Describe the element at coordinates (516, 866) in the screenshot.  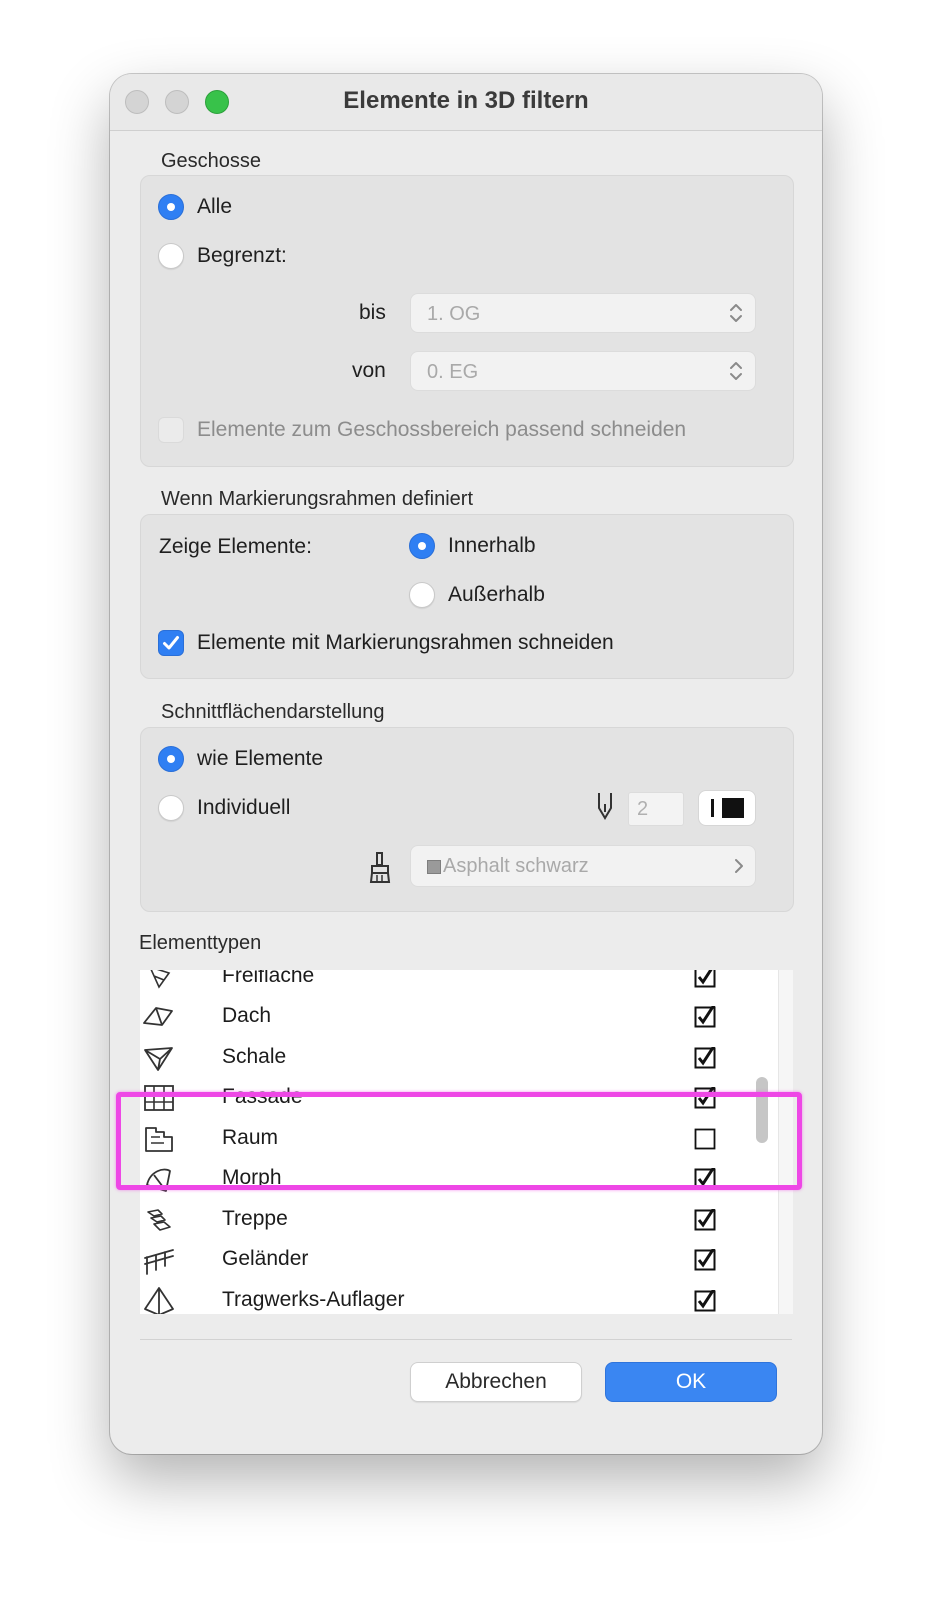
I see `fill-value: Asphalt schwarz` at that location.